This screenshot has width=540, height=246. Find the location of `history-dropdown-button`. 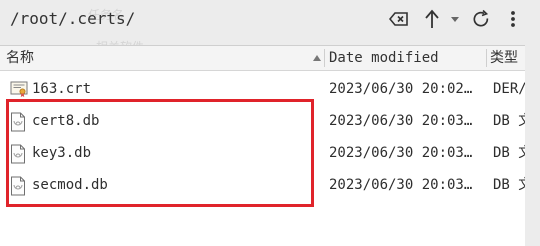

history-dropdown-button is located at coordinates (455, 19).